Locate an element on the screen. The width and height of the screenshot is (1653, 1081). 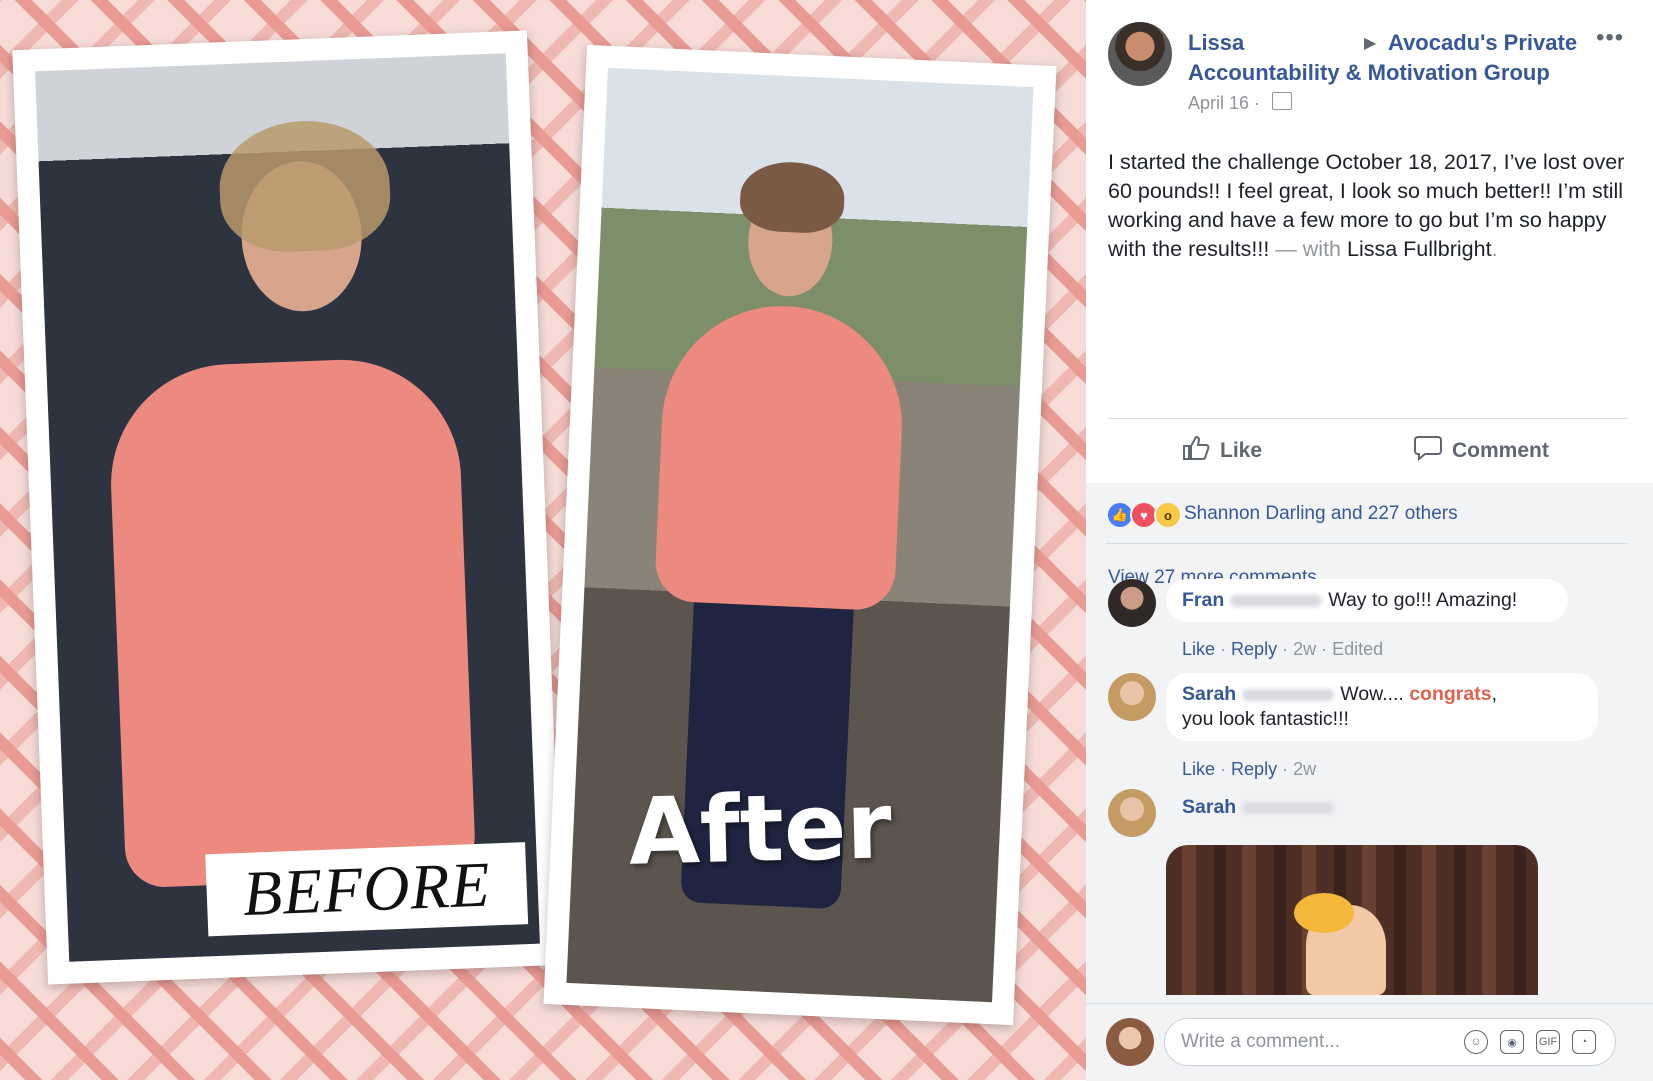
comment-actions: Like · Reply · 2w is located at coordinates (1249, 769).